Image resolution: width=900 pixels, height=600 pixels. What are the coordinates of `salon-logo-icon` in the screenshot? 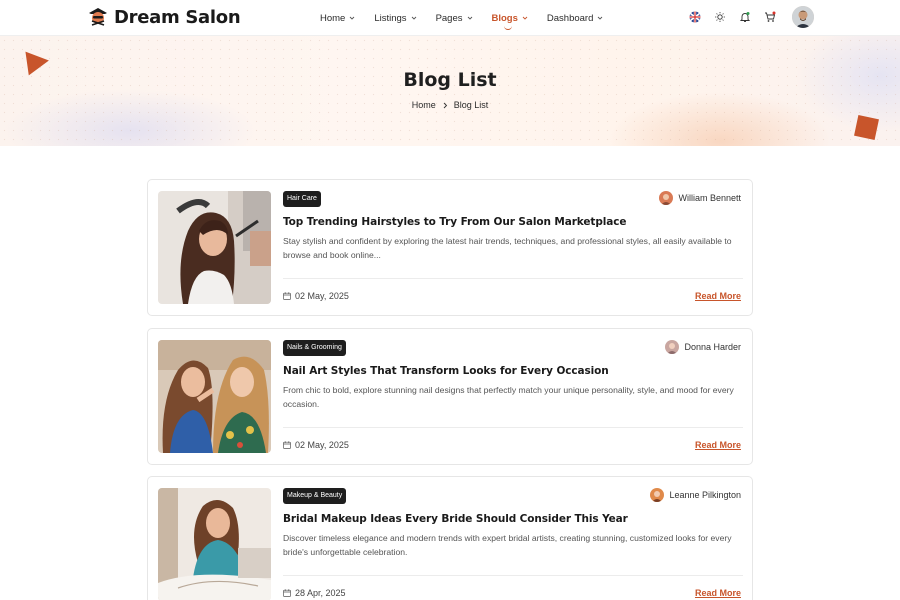 It's located at (98, 17).